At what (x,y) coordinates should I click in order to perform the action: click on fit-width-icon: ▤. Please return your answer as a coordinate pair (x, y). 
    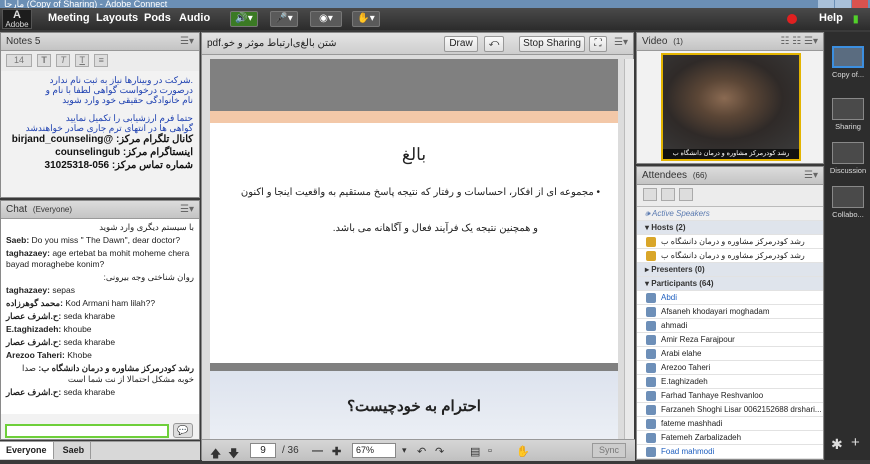
    Looking at the image, I should click on (475, 451).